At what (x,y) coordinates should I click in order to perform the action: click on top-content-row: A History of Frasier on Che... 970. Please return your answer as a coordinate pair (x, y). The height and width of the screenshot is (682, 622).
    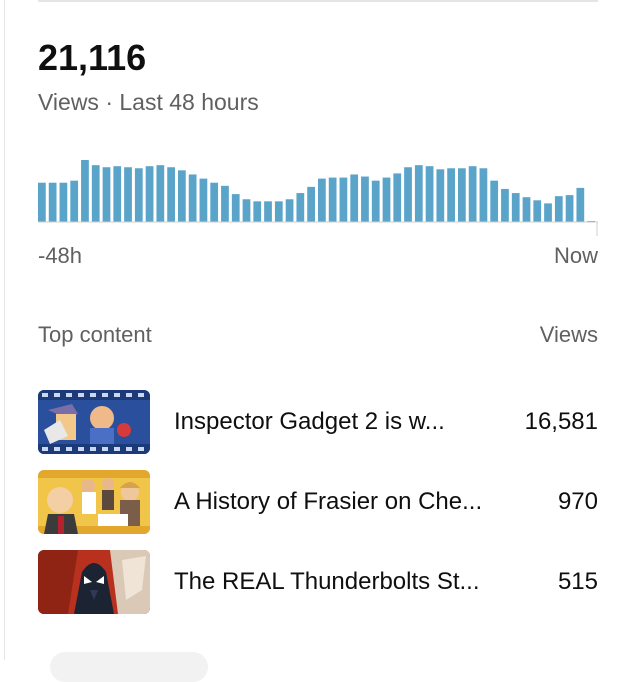
    Looking at the image, I should click on (318, 502).